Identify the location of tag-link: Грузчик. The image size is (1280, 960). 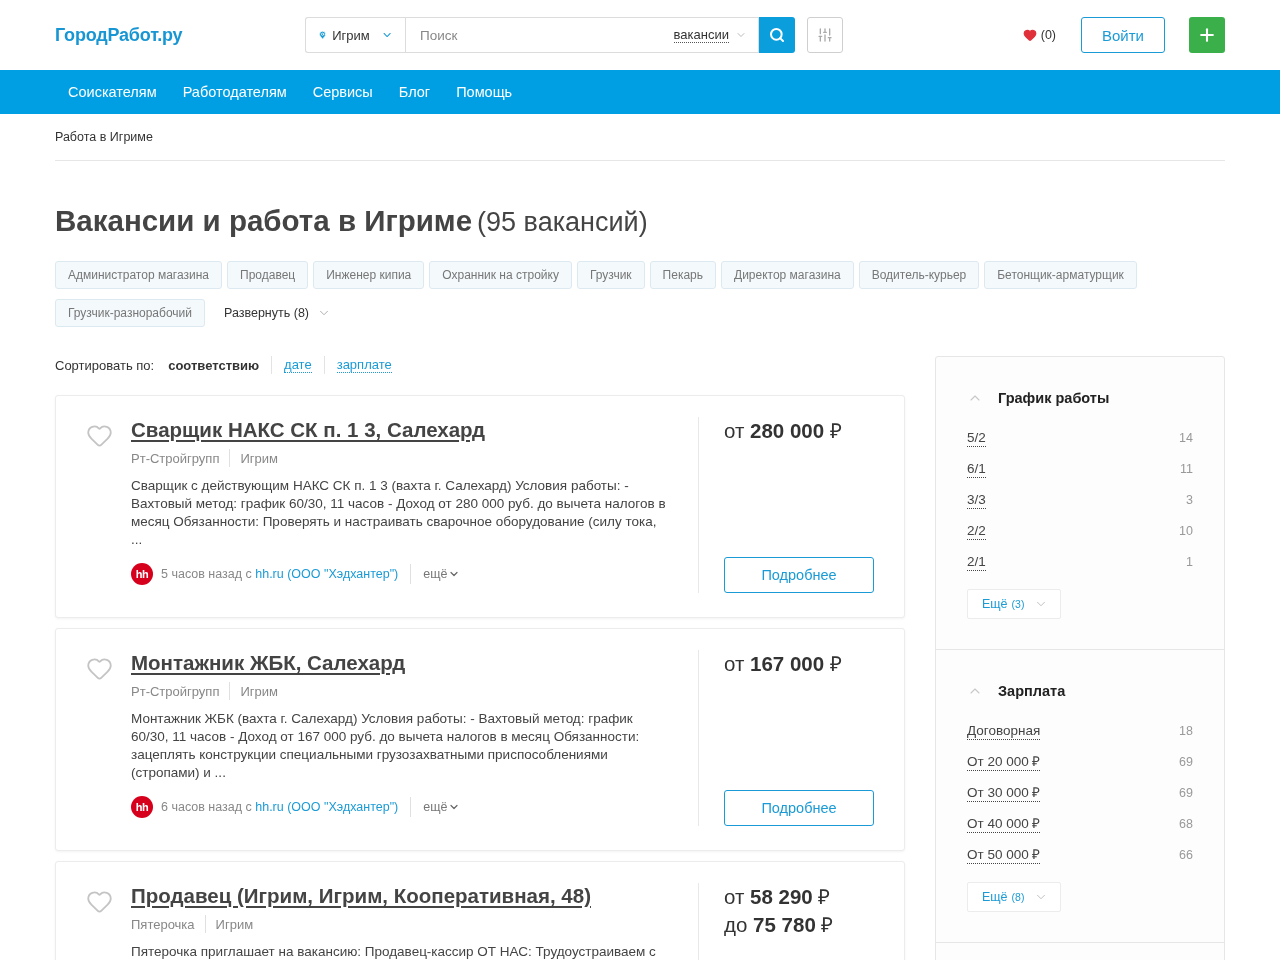
(610, 275).